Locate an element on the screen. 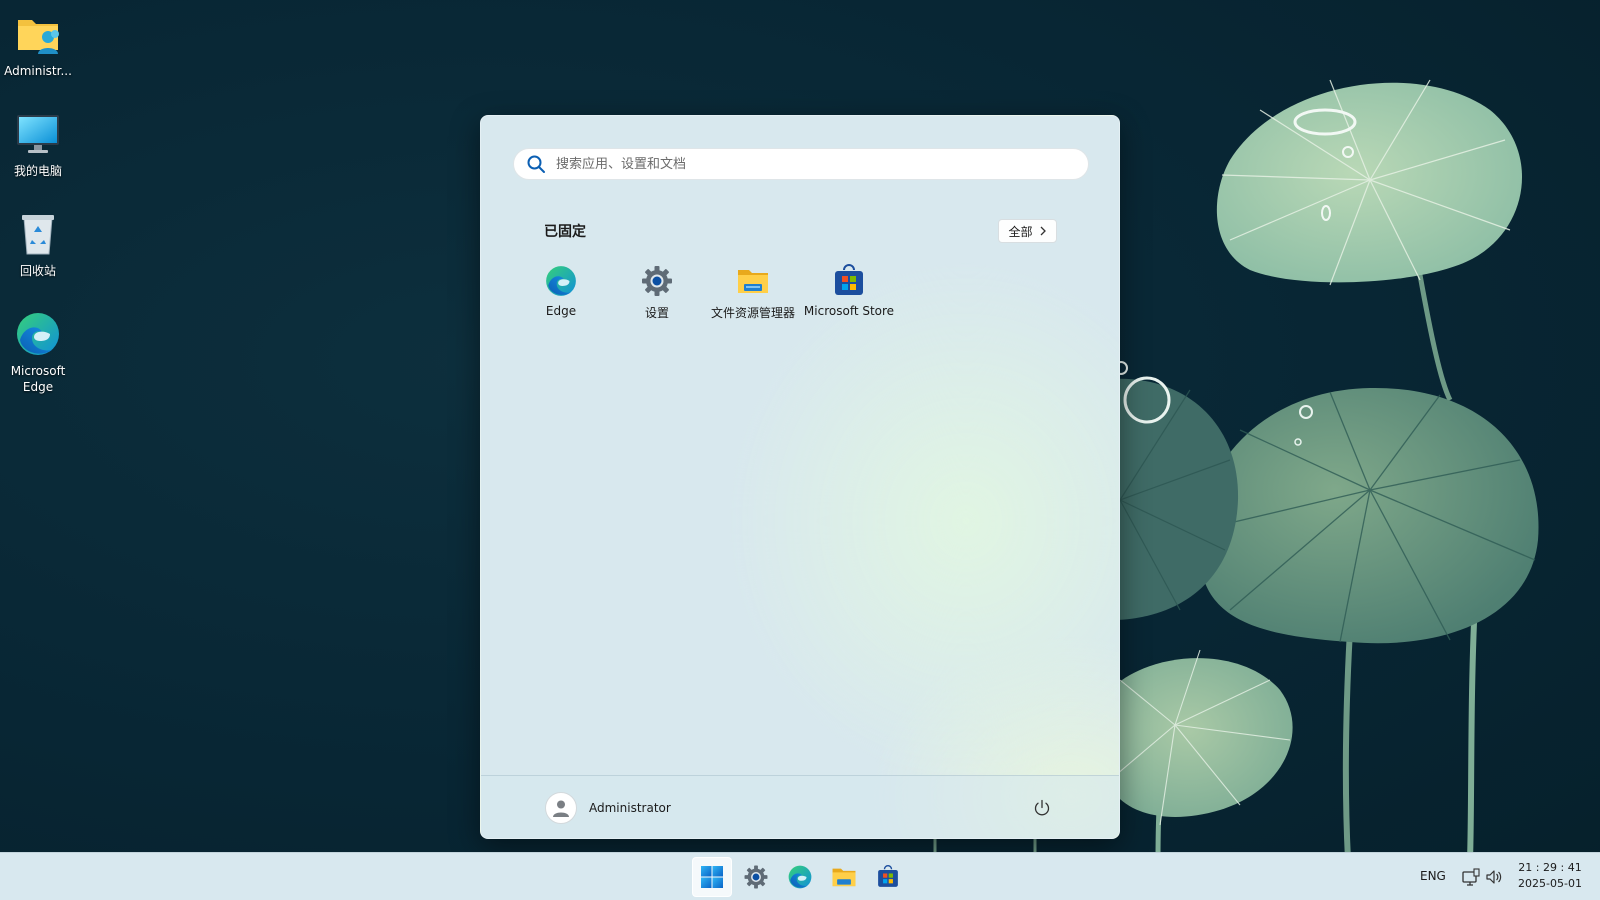 The height and width of the screenshot is (900, 1600). taskbar-edge-button is located at coordinates (800, 877).